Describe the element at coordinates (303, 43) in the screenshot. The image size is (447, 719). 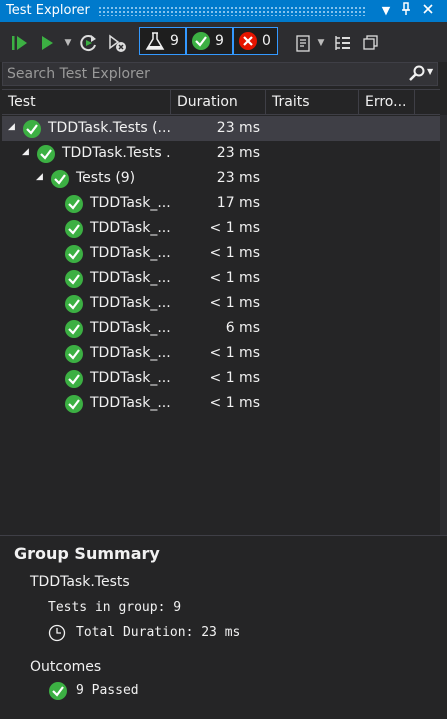
I see `playlist-icon` at that location.